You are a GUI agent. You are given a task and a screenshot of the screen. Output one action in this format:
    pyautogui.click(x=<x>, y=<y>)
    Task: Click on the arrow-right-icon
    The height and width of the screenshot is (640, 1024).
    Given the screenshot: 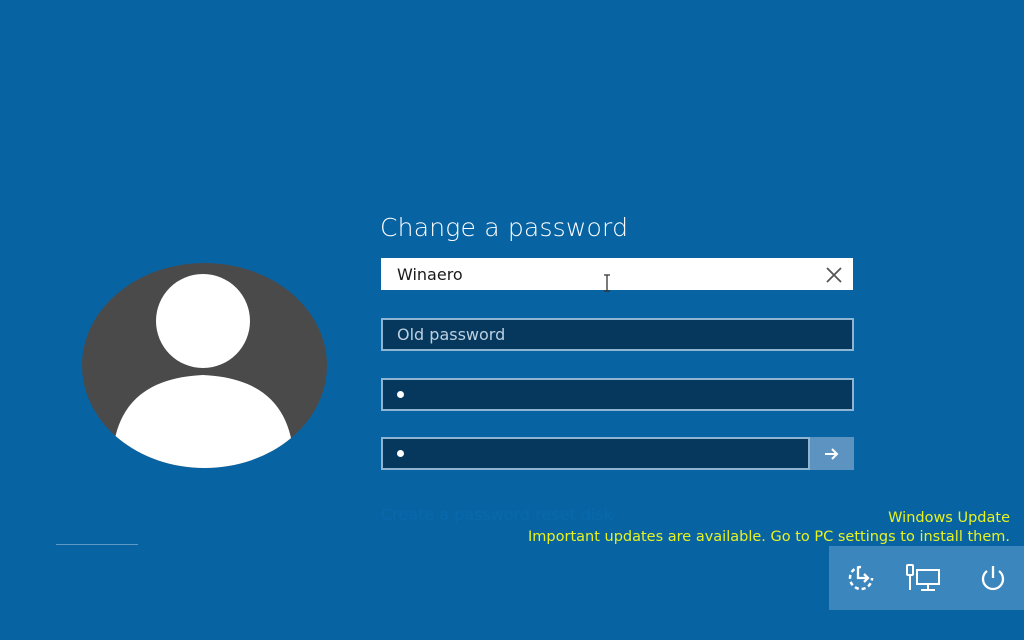 What is the action you would take?
    pyautogui.click(x=832, y=453)
    